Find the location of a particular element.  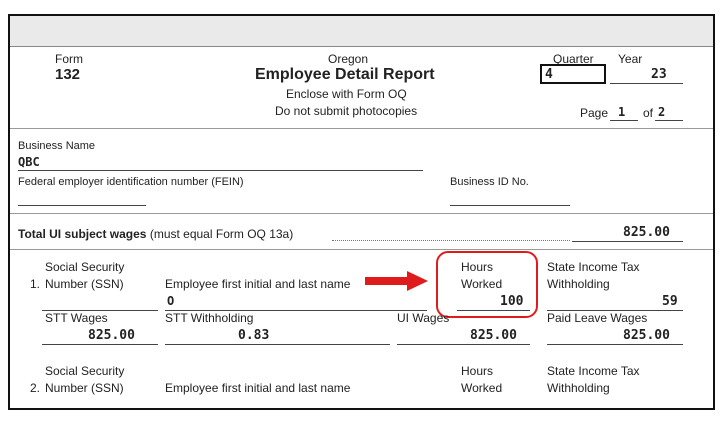

total-label-bold: Total UI subject wages is located at coordinates (82, 234).